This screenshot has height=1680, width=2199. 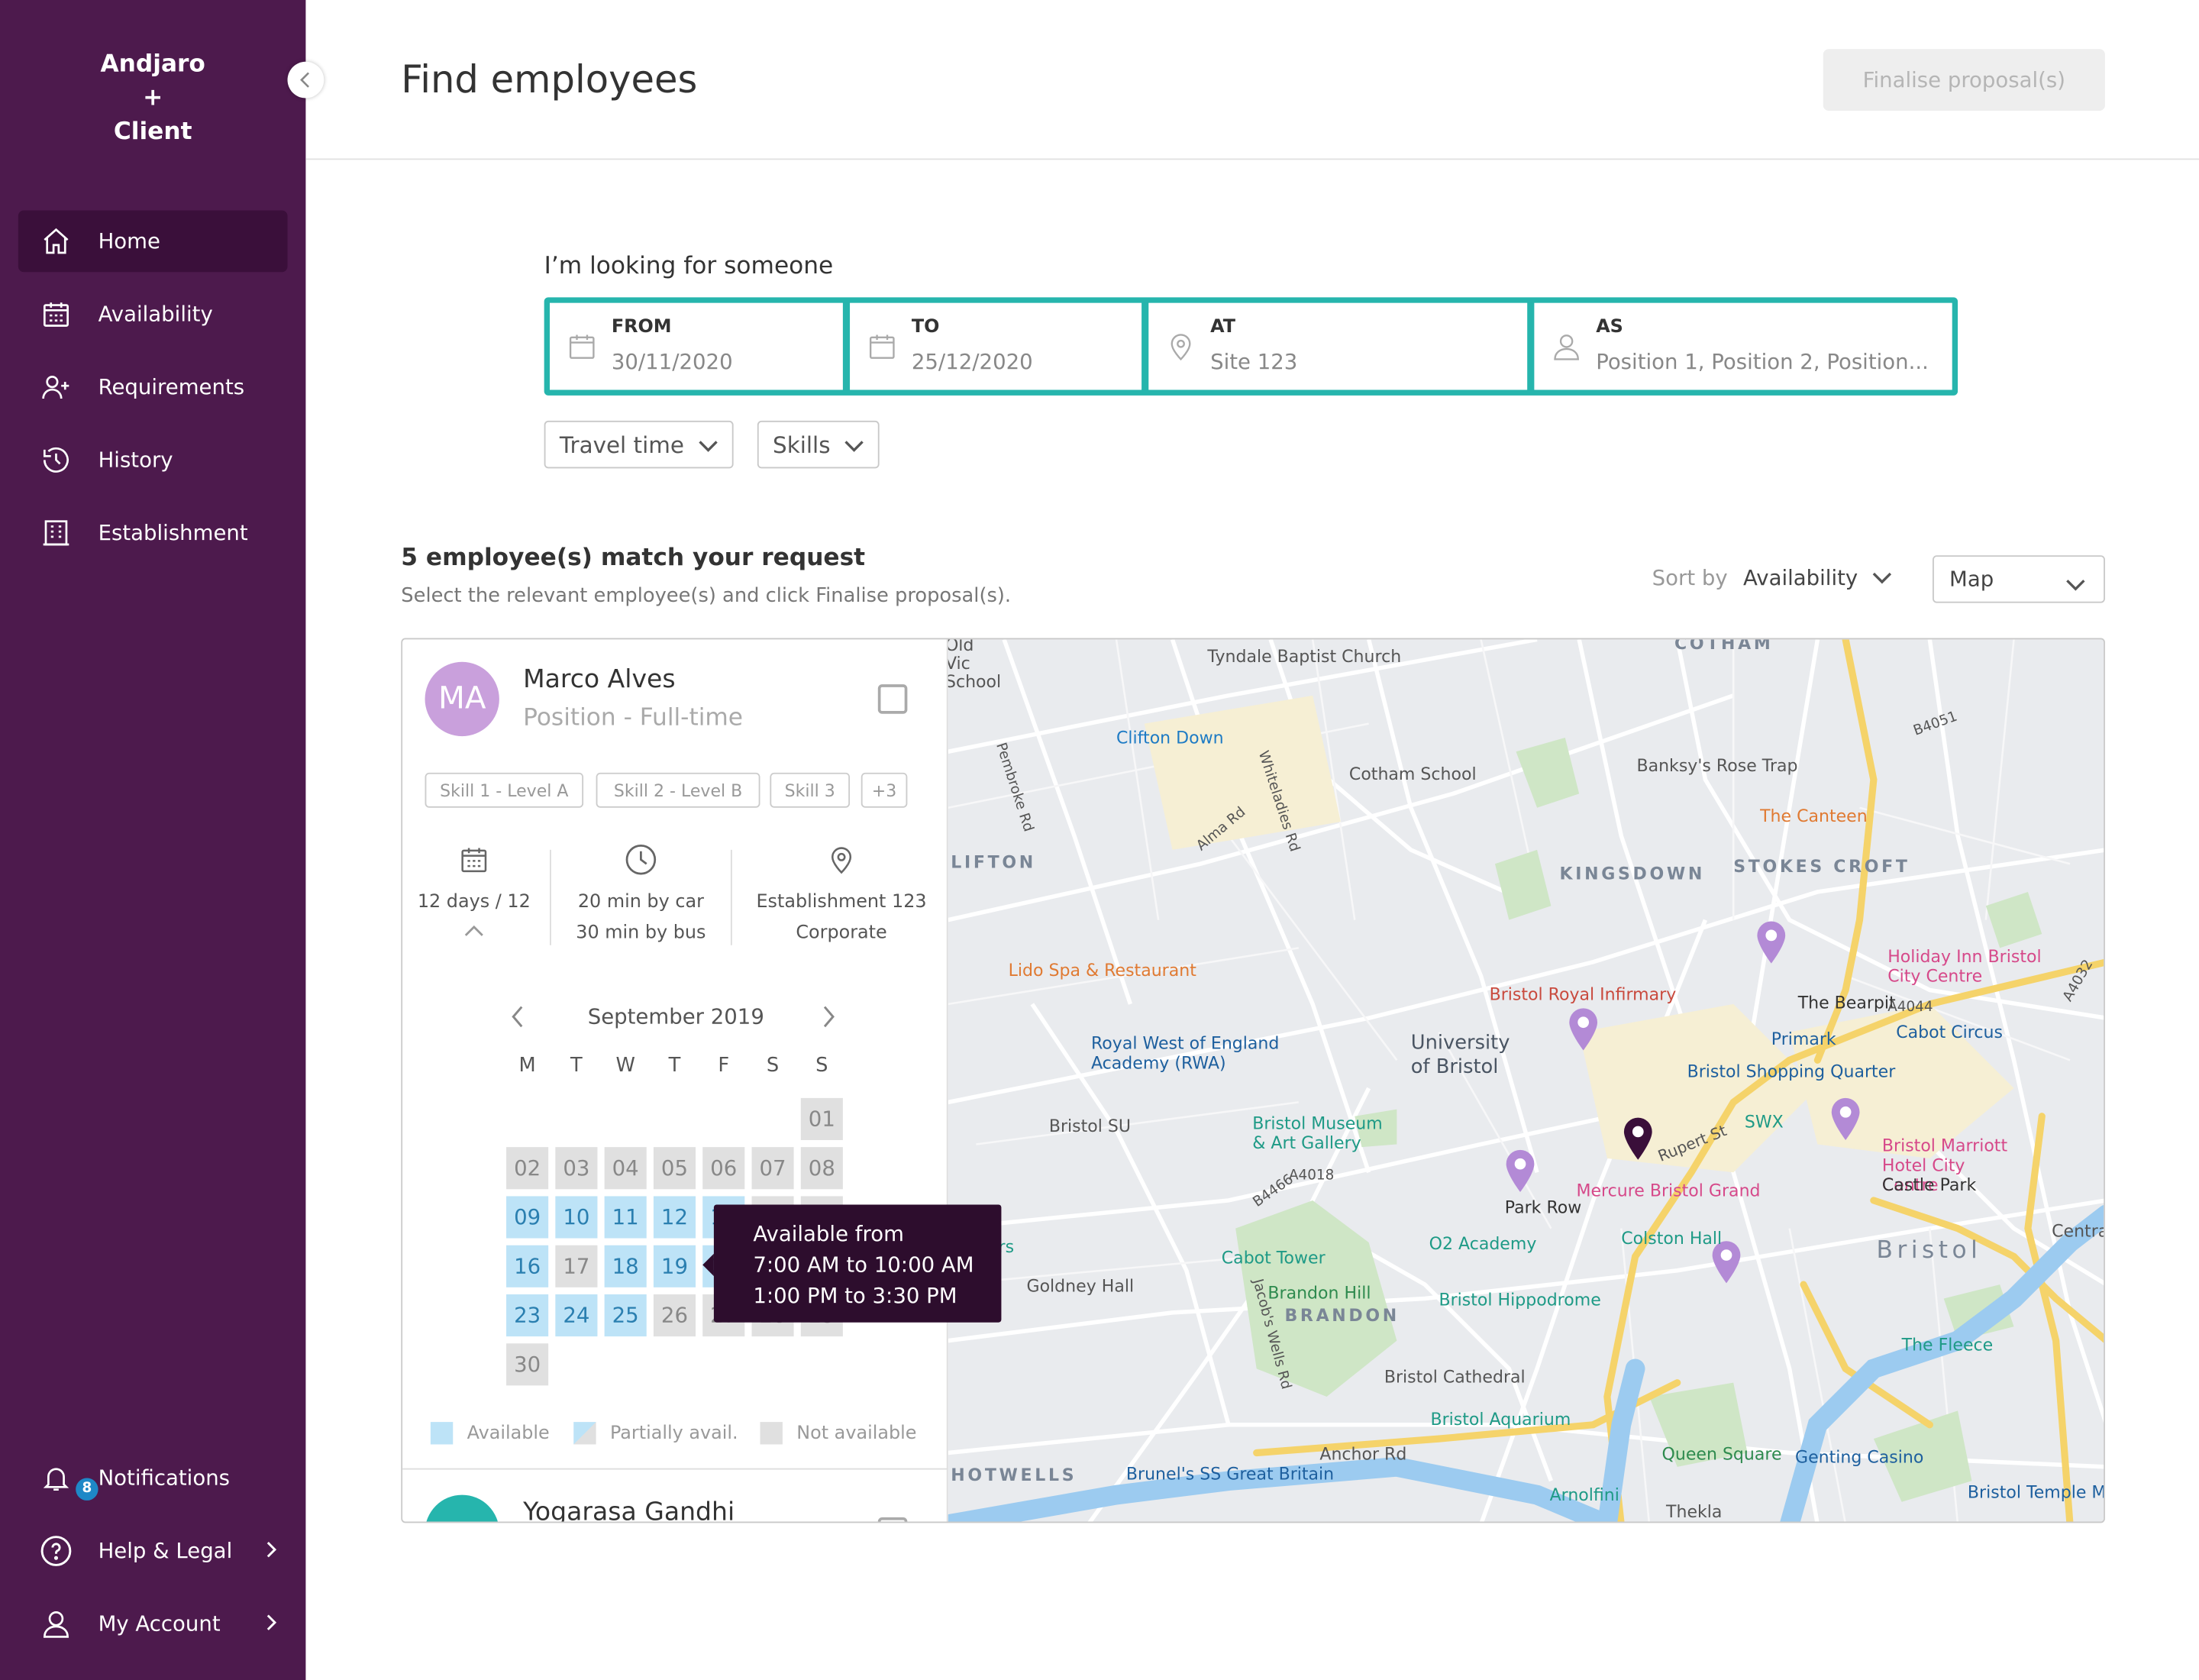 What do you see at coordinates (2019, 579) in the screenshot?
I see `view-select: Map` at bounding box center [2019, 579].